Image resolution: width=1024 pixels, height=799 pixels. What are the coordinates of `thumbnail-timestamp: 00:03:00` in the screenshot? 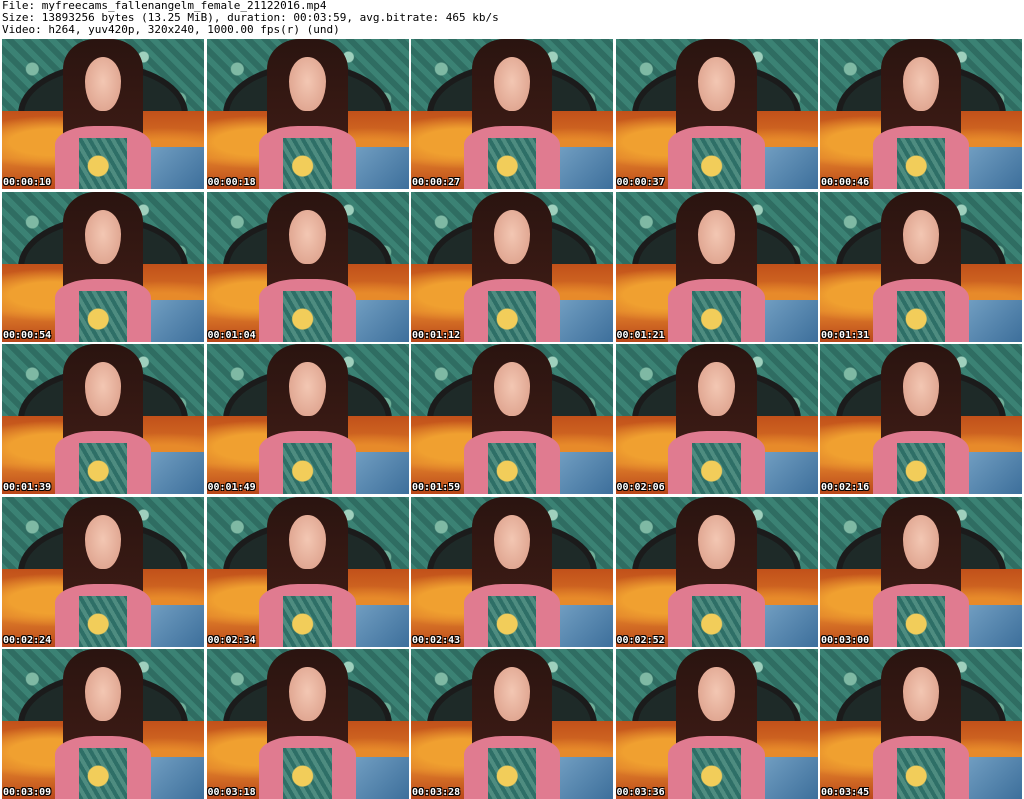 It's located at (845, 640).